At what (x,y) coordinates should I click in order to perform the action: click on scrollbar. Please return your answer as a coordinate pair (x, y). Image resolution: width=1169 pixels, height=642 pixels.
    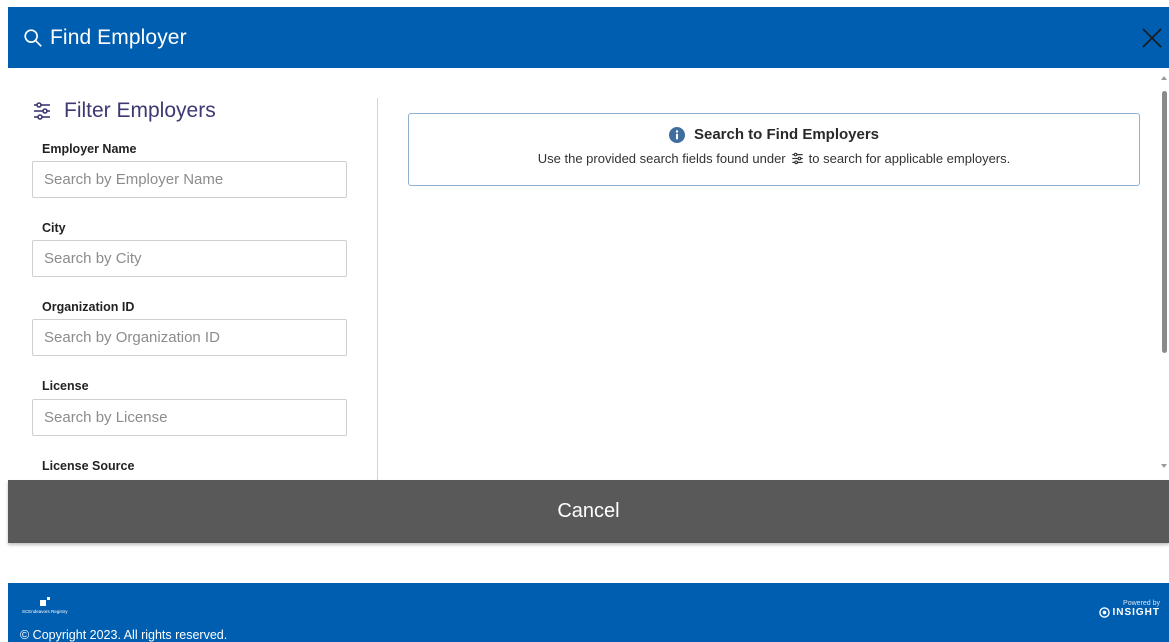
    Looking at the image, I should click on (1164, 274).